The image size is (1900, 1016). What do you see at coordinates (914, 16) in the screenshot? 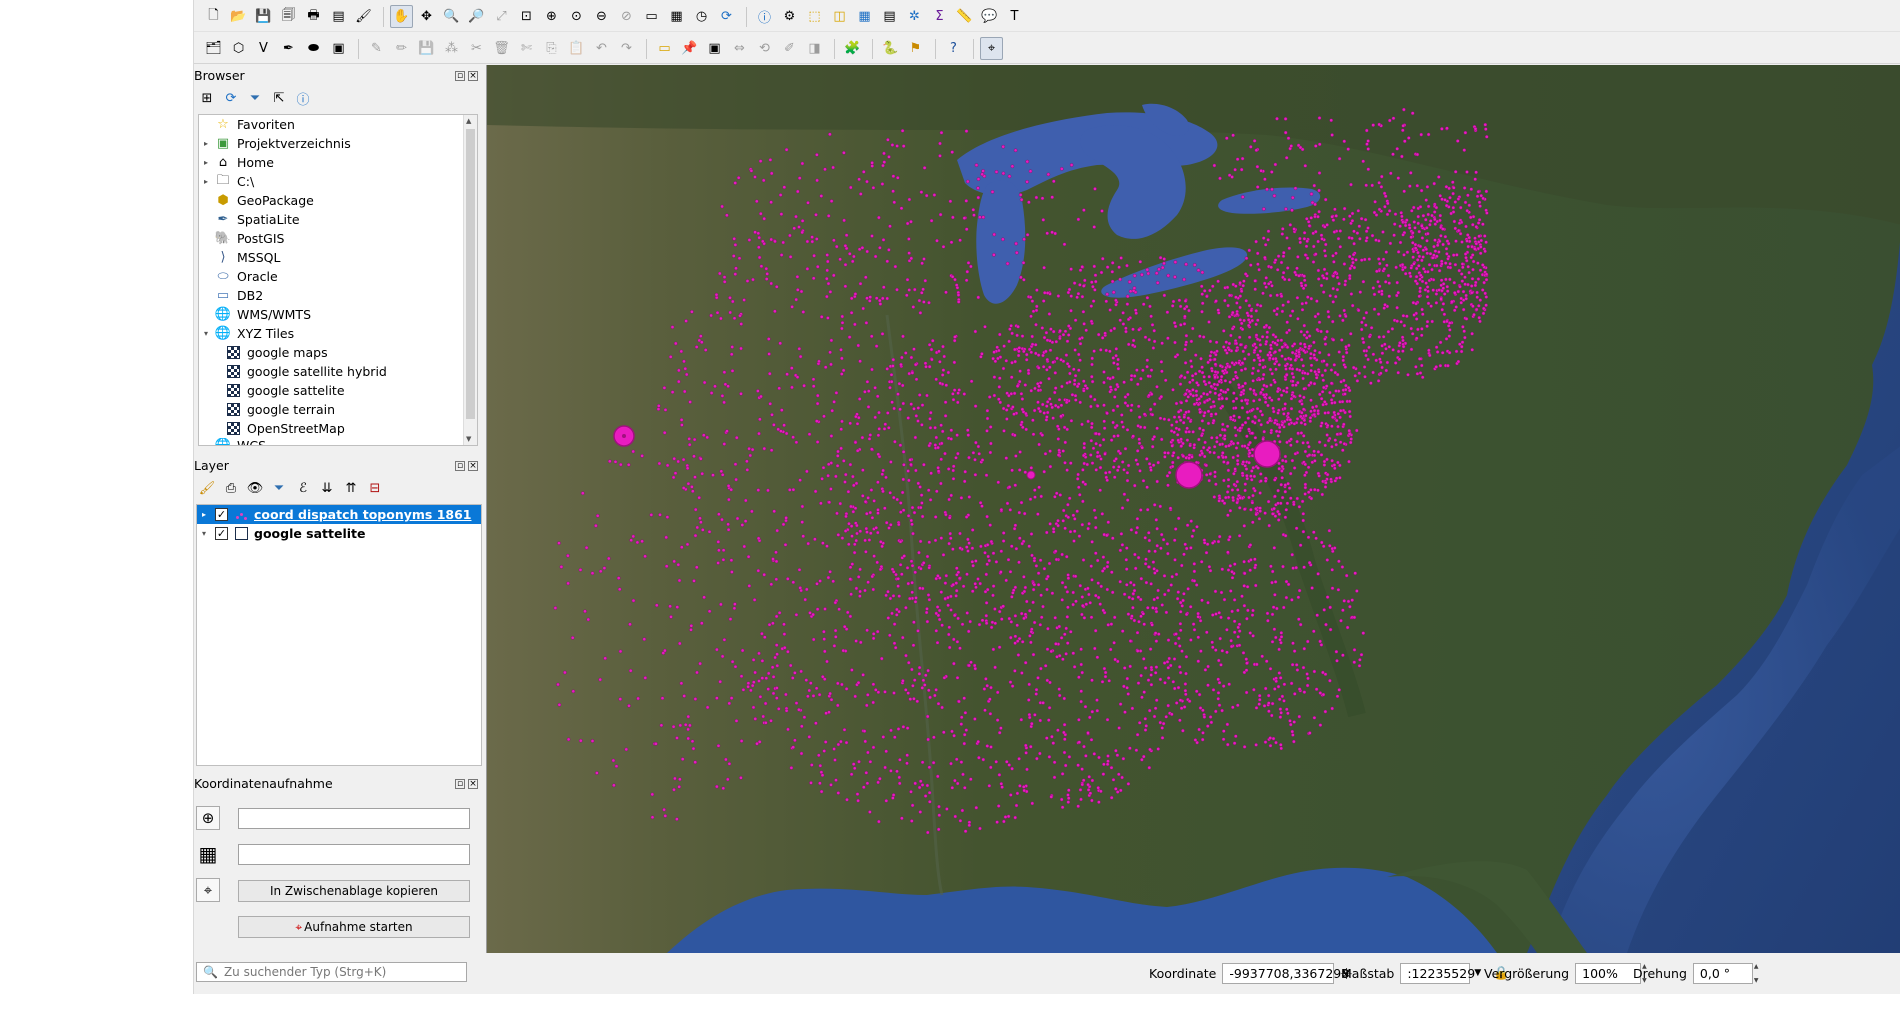
I see `processing-toolbox-icon: ✲` at bounding box center [914, 16].